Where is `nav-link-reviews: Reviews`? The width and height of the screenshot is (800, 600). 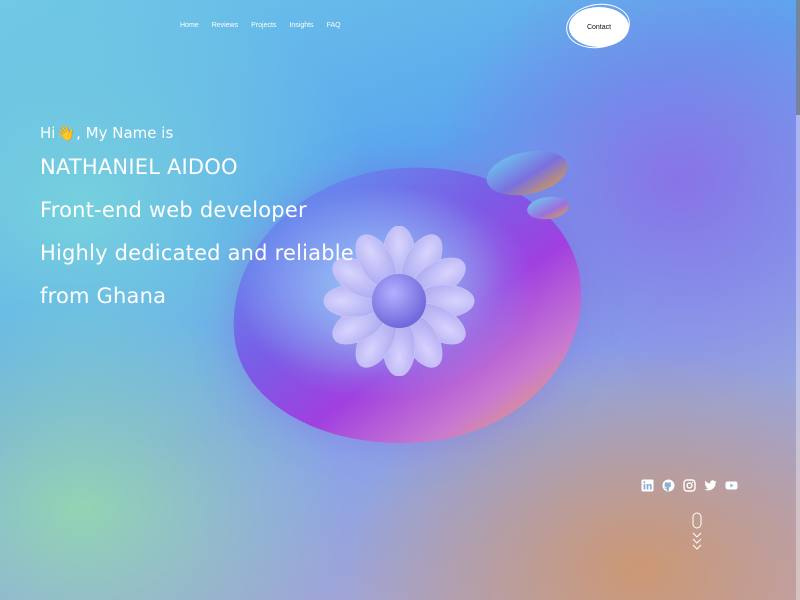 nav-link-reviews: Reviews is located at coordinates (225, 25).